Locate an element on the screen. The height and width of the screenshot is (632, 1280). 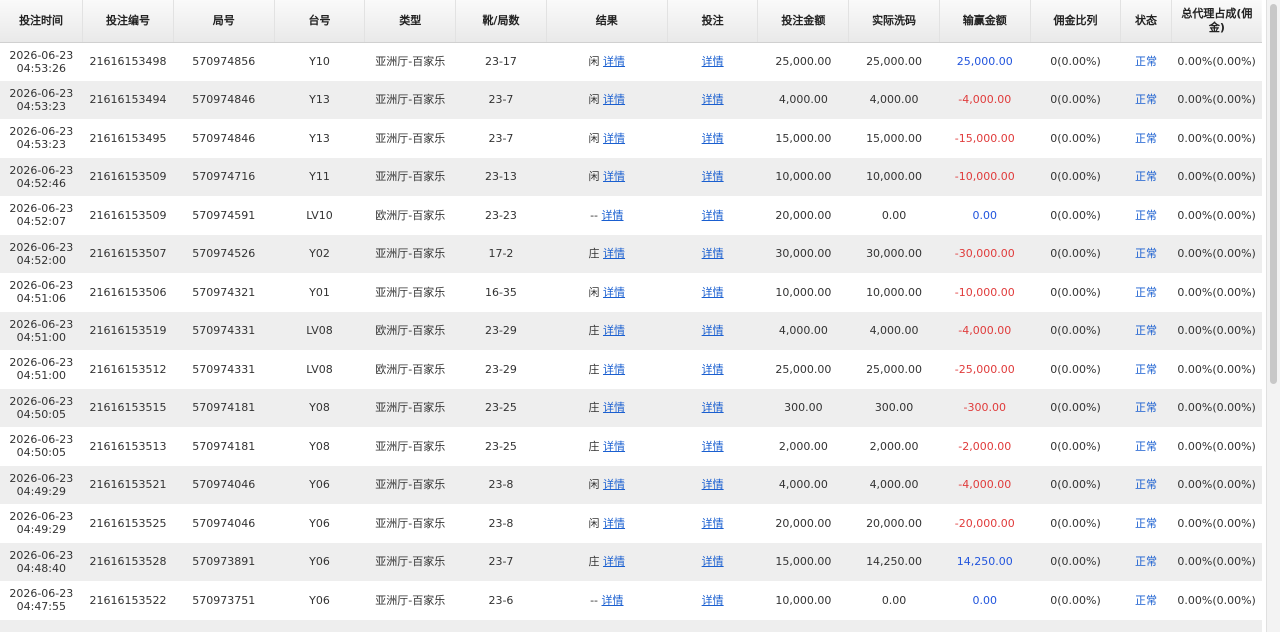
table-no-cell: Y08 is located at coordinates (319, 446).